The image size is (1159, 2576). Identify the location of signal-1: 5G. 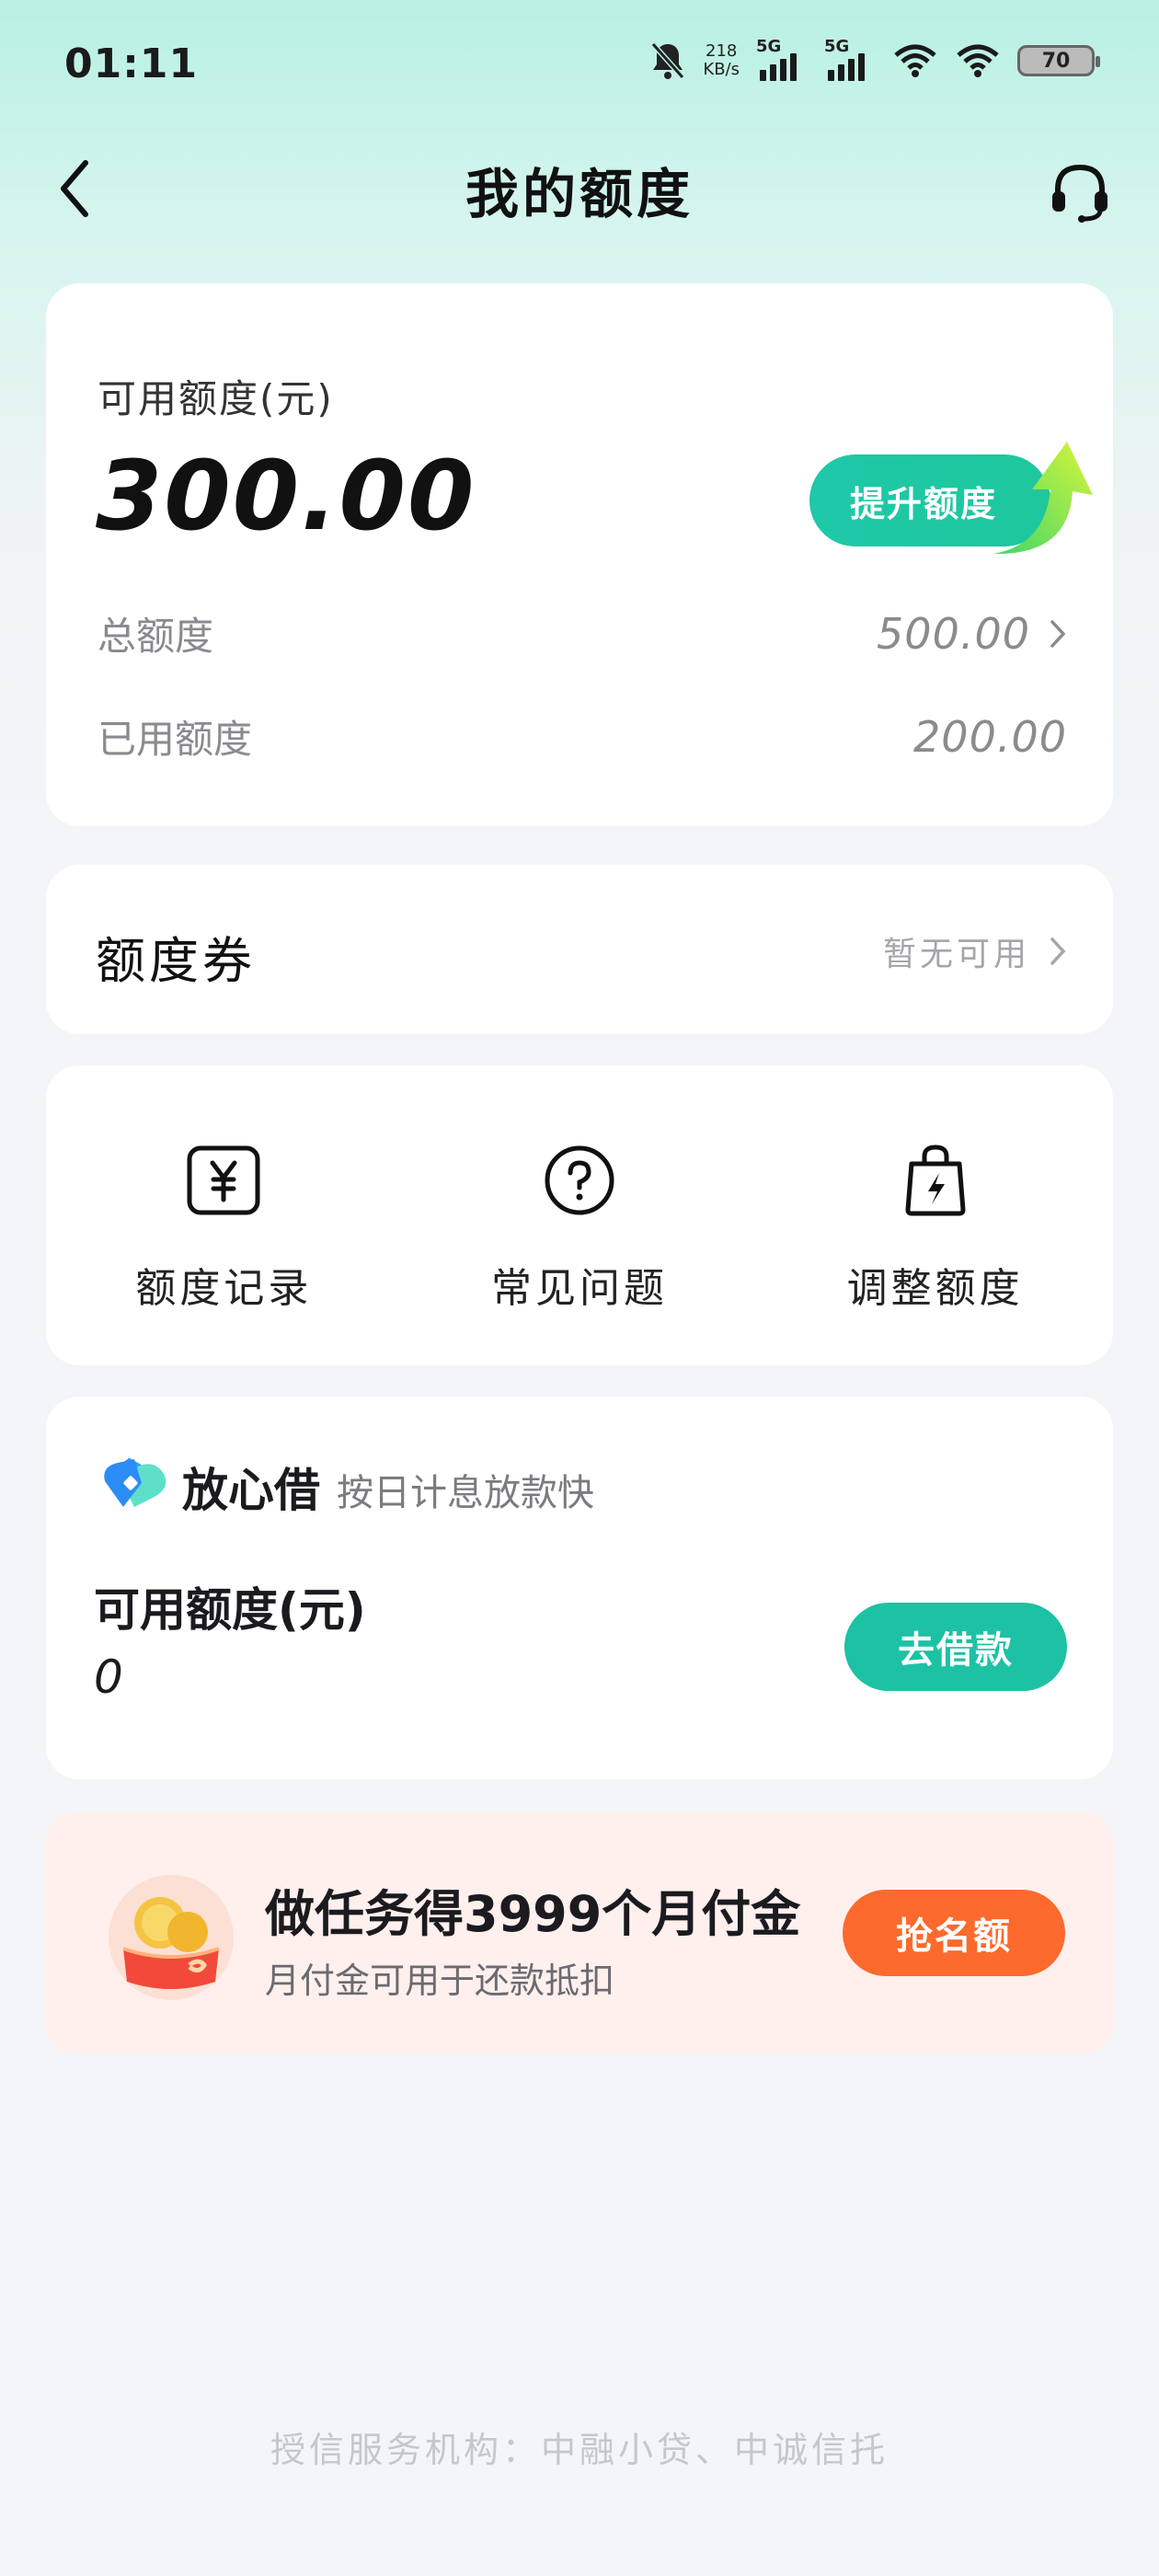
(782, 59).